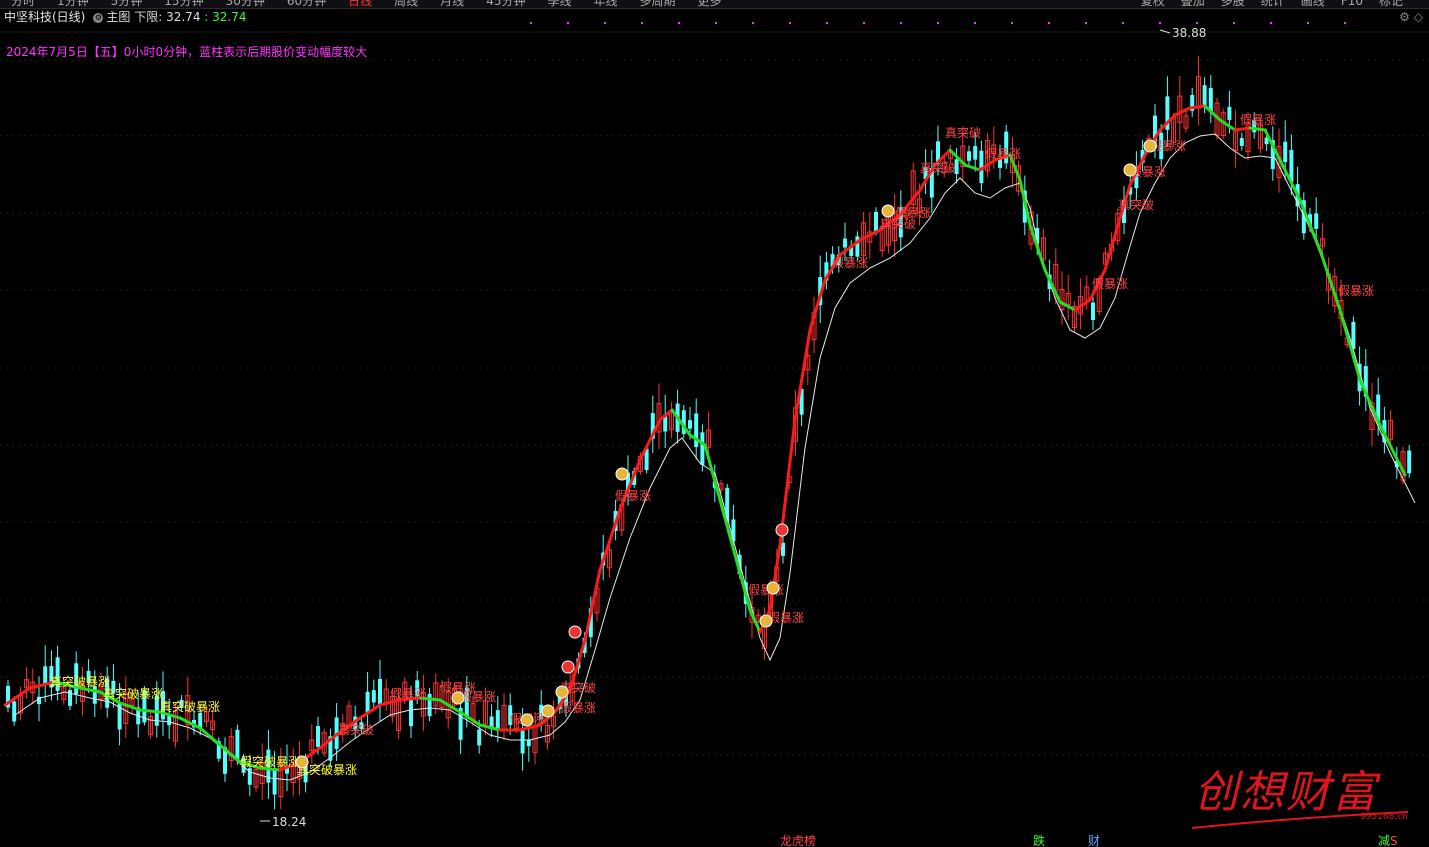 The image size is (1429, 847). I want to click on watermark-text: 创想财富, so click(1286, 792).